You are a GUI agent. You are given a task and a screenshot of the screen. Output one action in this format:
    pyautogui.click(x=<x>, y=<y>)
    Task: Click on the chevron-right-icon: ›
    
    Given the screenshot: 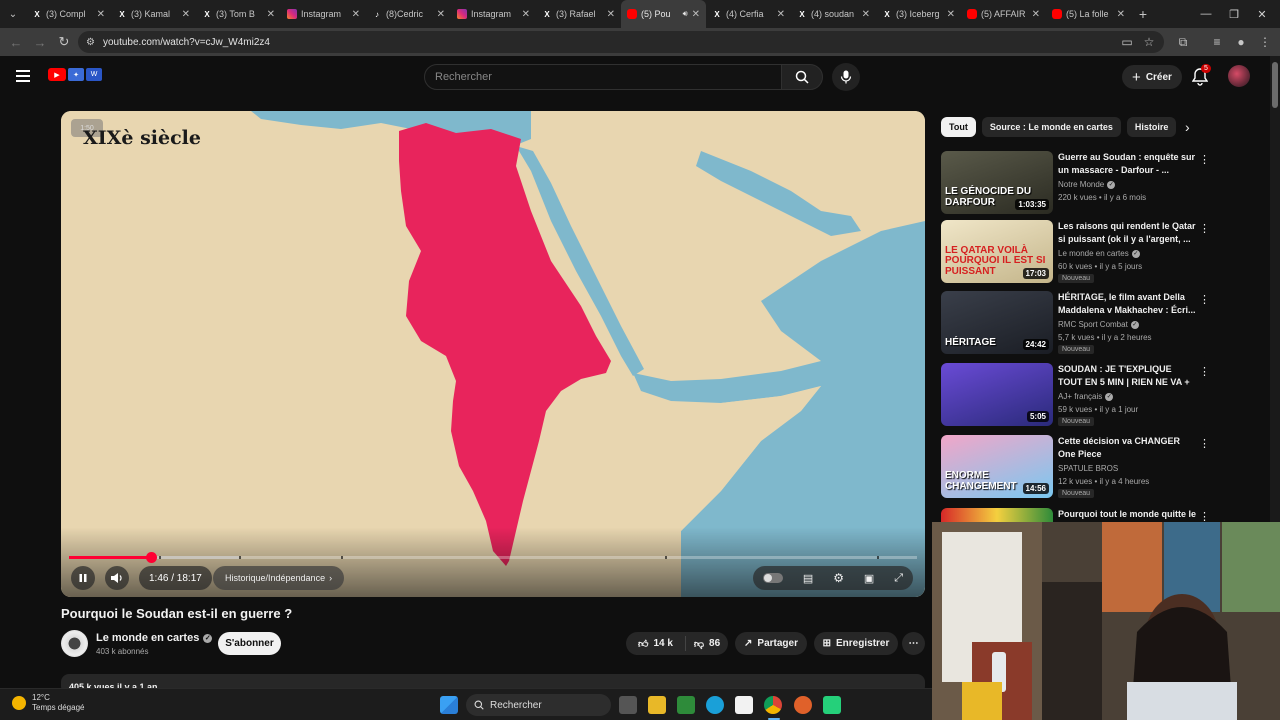 What is the action you would take?
    pyautogui.click(x=1187, y=127)
    